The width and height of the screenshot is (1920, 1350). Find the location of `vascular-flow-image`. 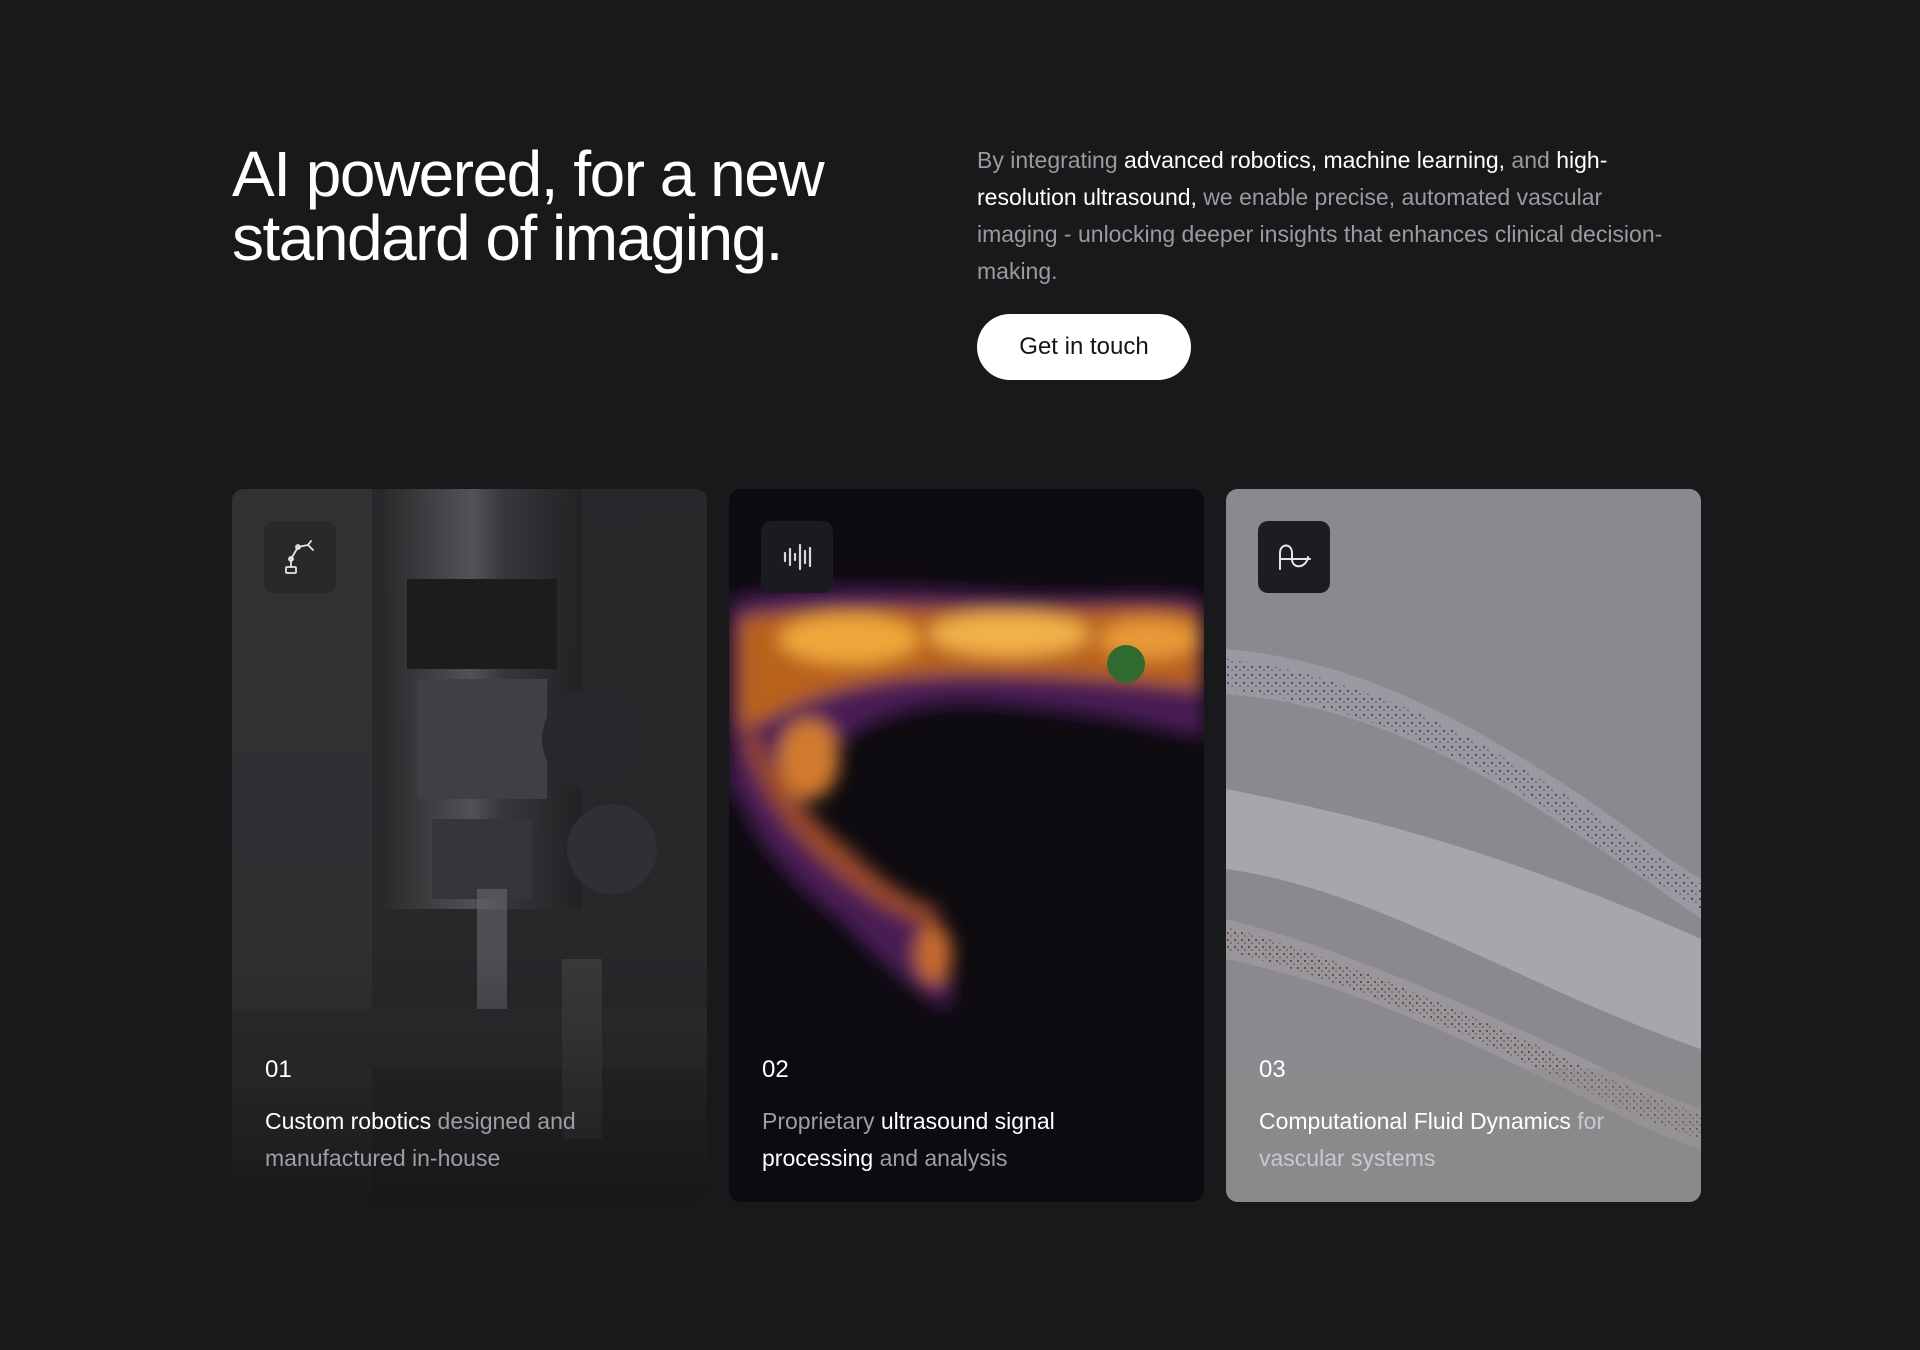

vascular-flow-image is located at coordinates (1463, 845).